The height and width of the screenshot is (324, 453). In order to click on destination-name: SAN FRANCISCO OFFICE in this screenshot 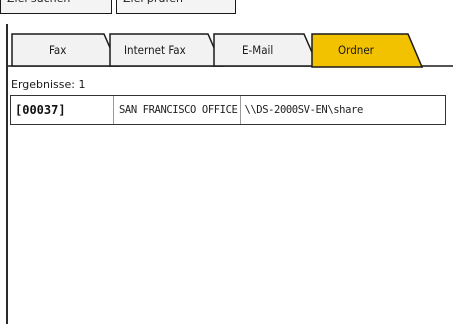, I will do `click(178, 110)`.